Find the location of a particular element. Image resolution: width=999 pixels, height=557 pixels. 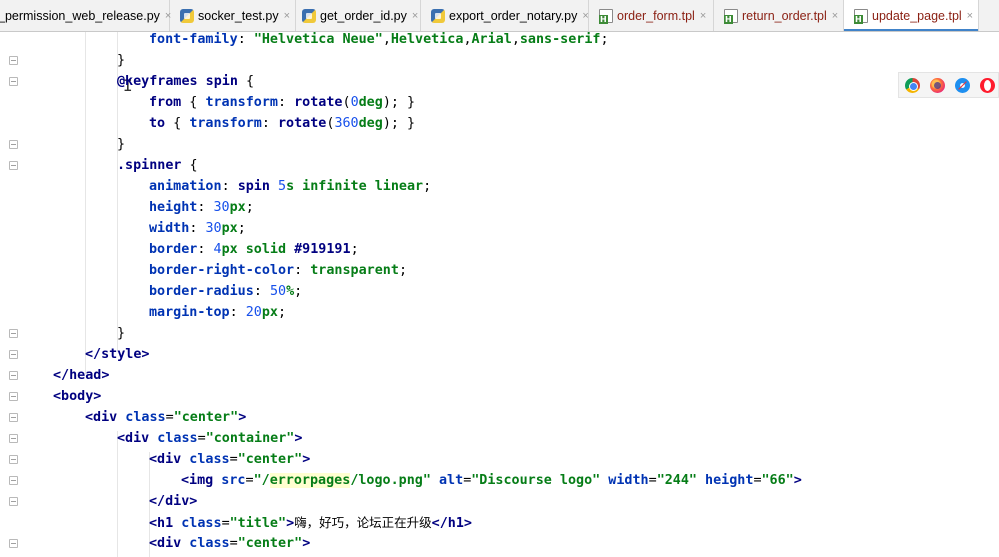

tab-label: export_order_notary.py is located at coordinates (513, 15).